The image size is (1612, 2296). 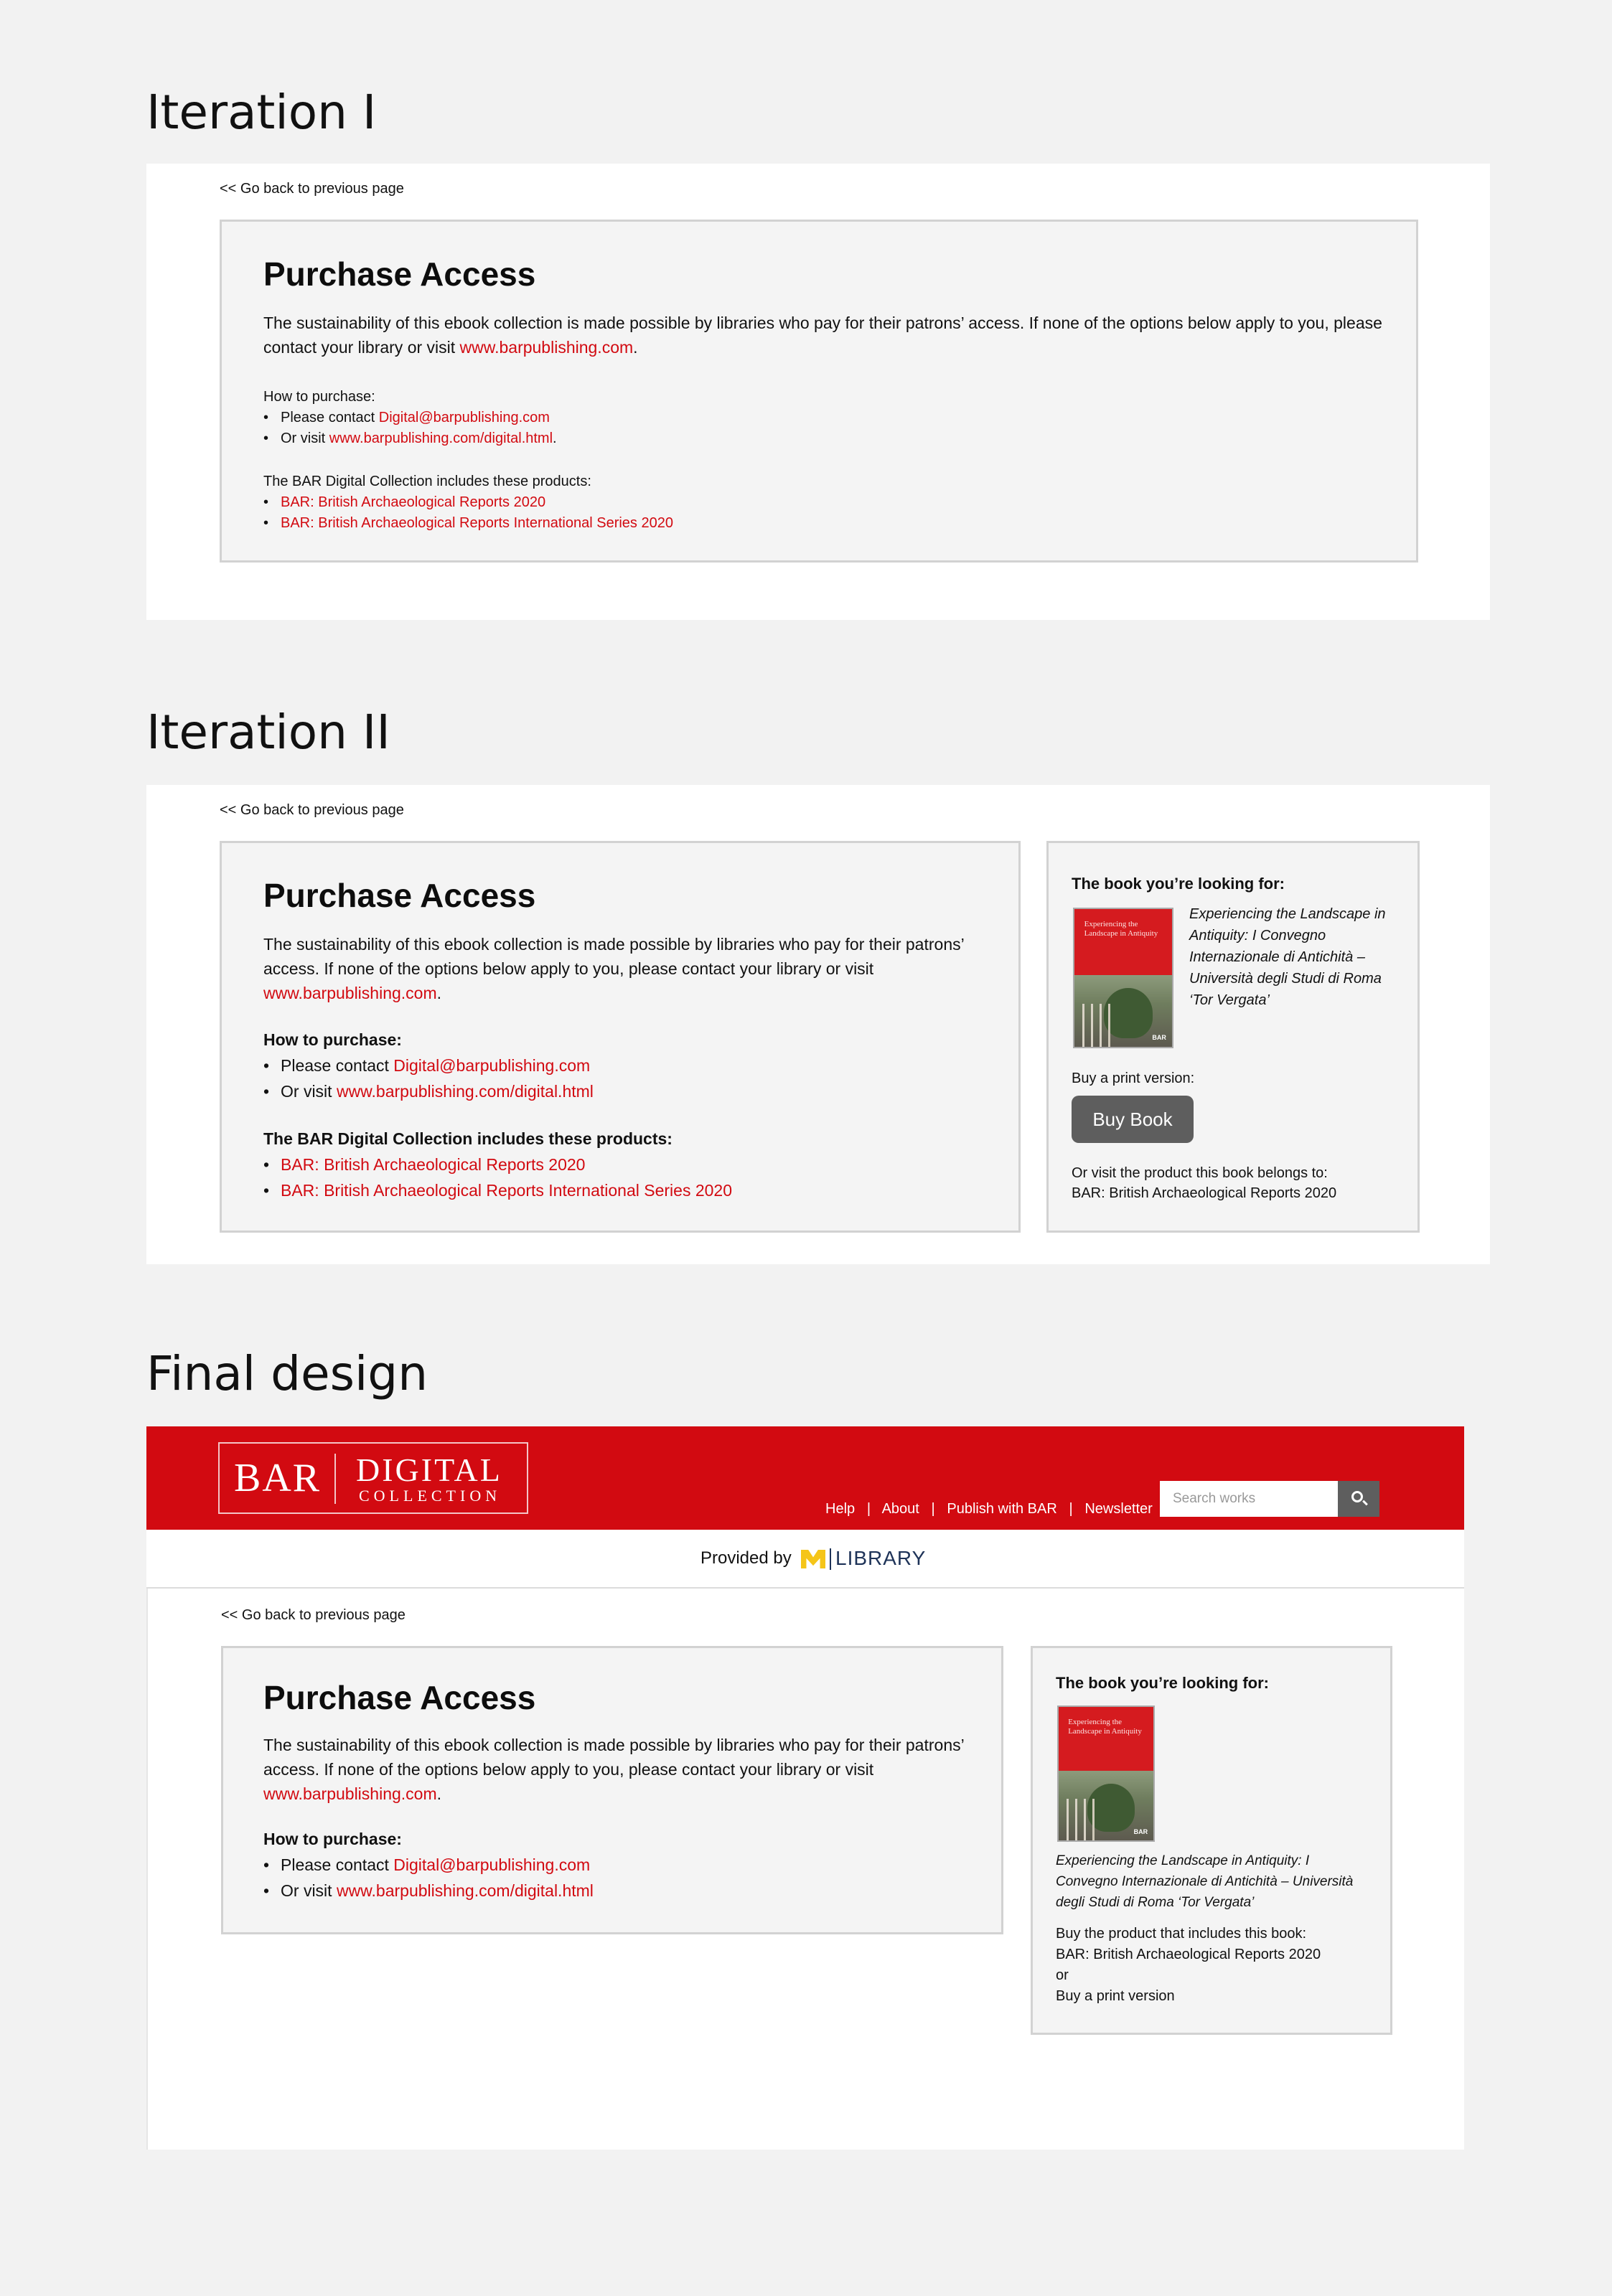 I want to click on nav-about: About, so click(x=900, y=1509).